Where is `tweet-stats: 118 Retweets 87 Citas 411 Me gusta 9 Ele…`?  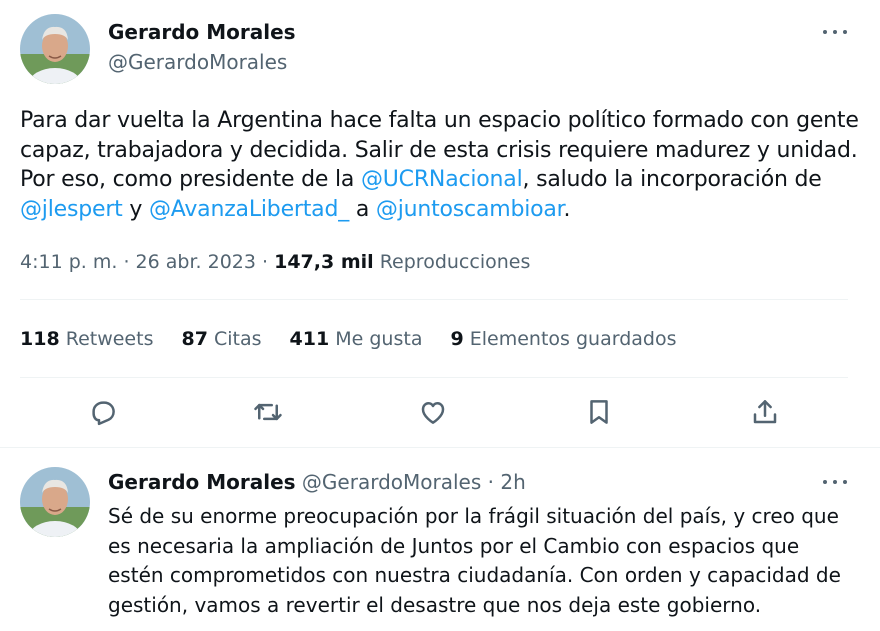 tweet-stats: 118 Retweets 87 Citas 411 Me gusta 9 Ele… is located at coordinates (362, 339).